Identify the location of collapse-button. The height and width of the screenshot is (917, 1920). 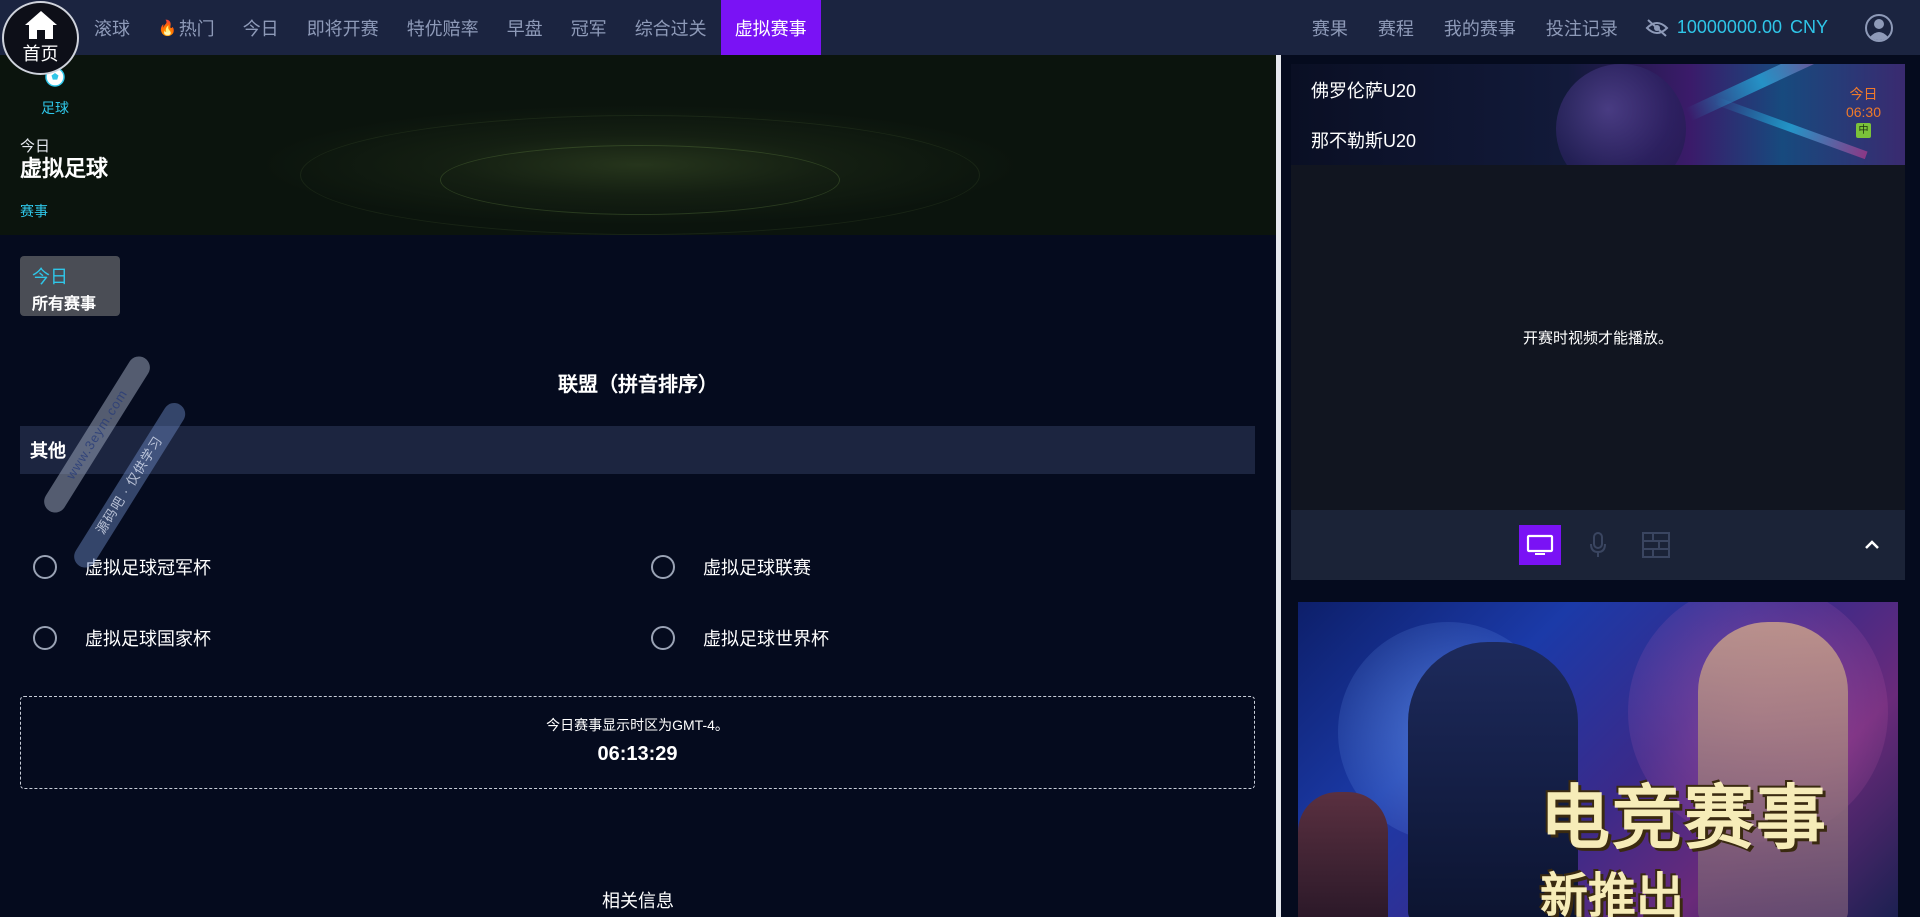
(1872, 545).